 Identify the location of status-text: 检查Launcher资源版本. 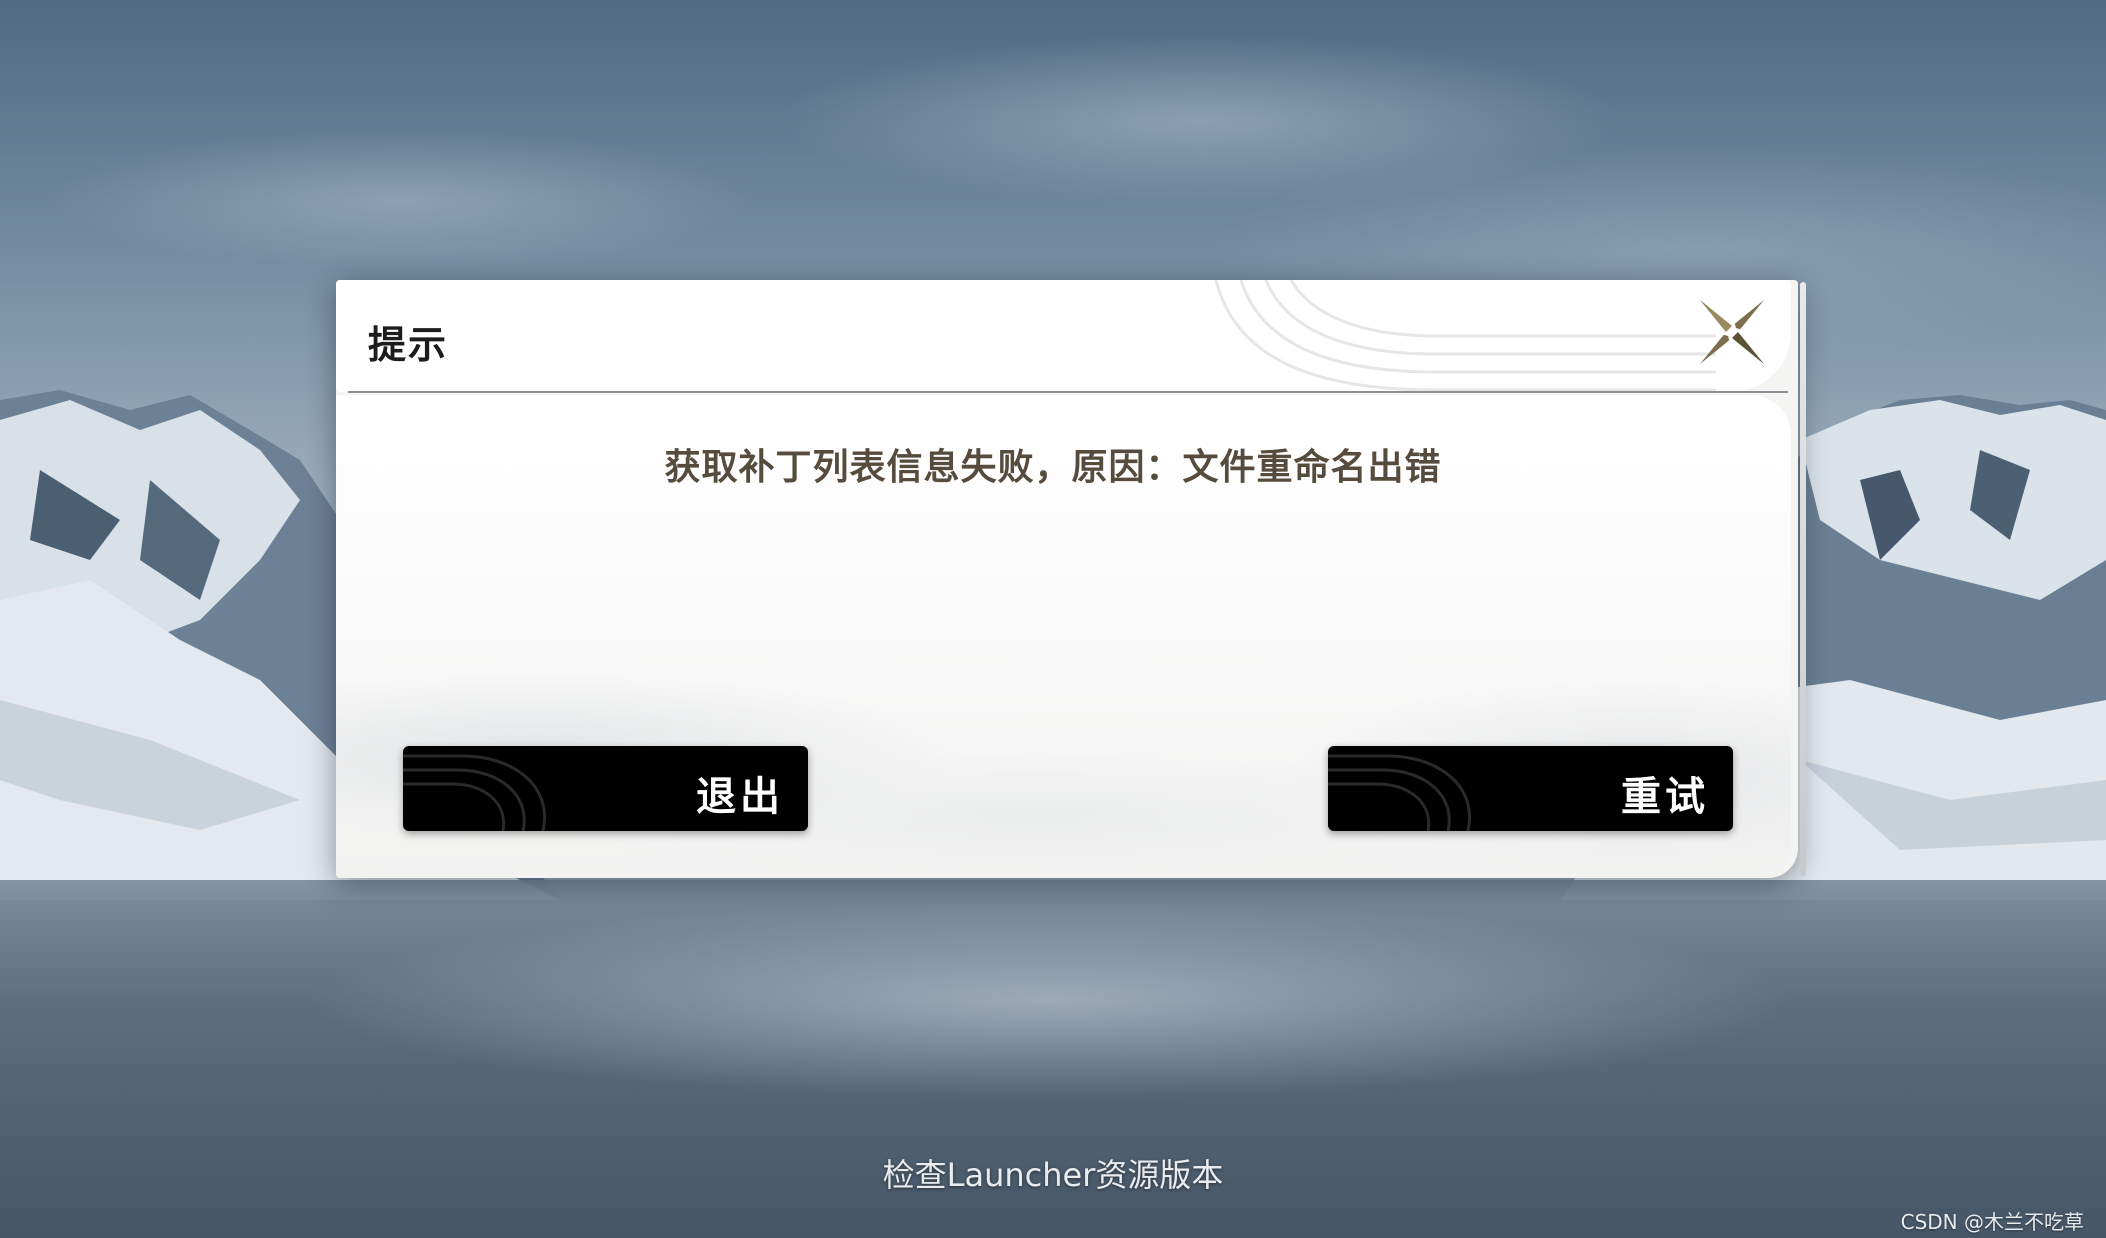
(1053, 1175).